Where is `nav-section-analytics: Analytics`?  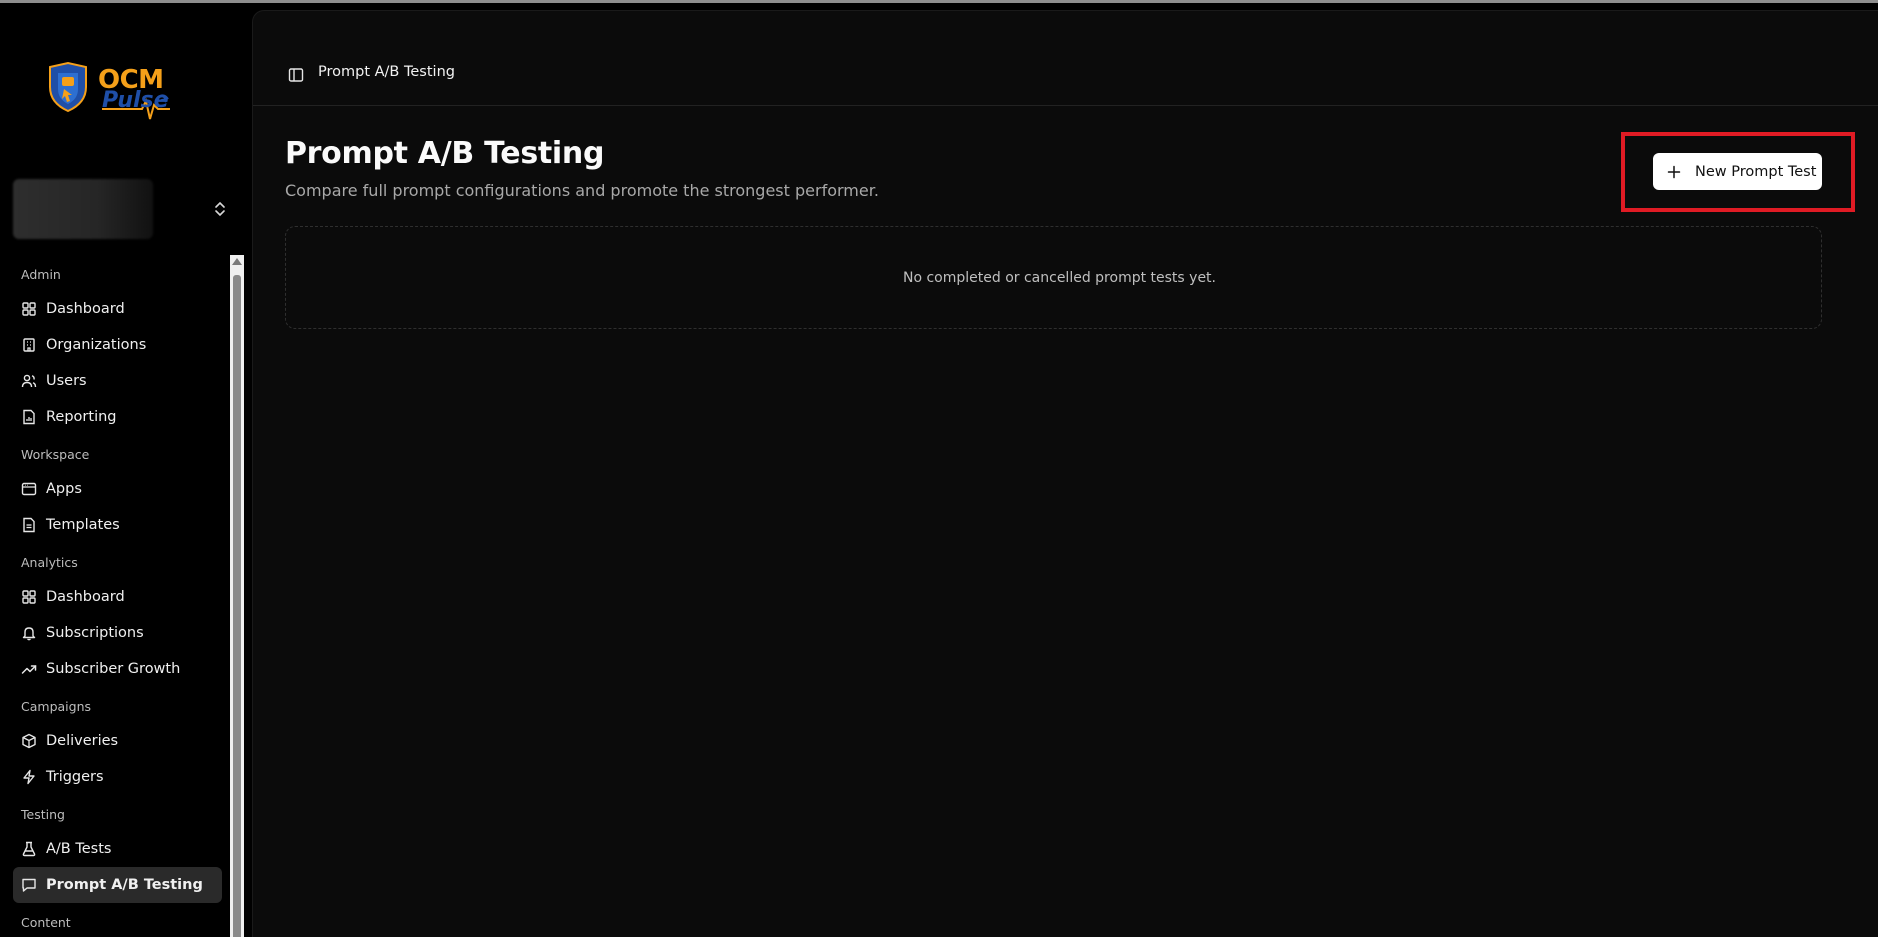
nav-section-analytics: Analytics is located at coordinates (49, 562).